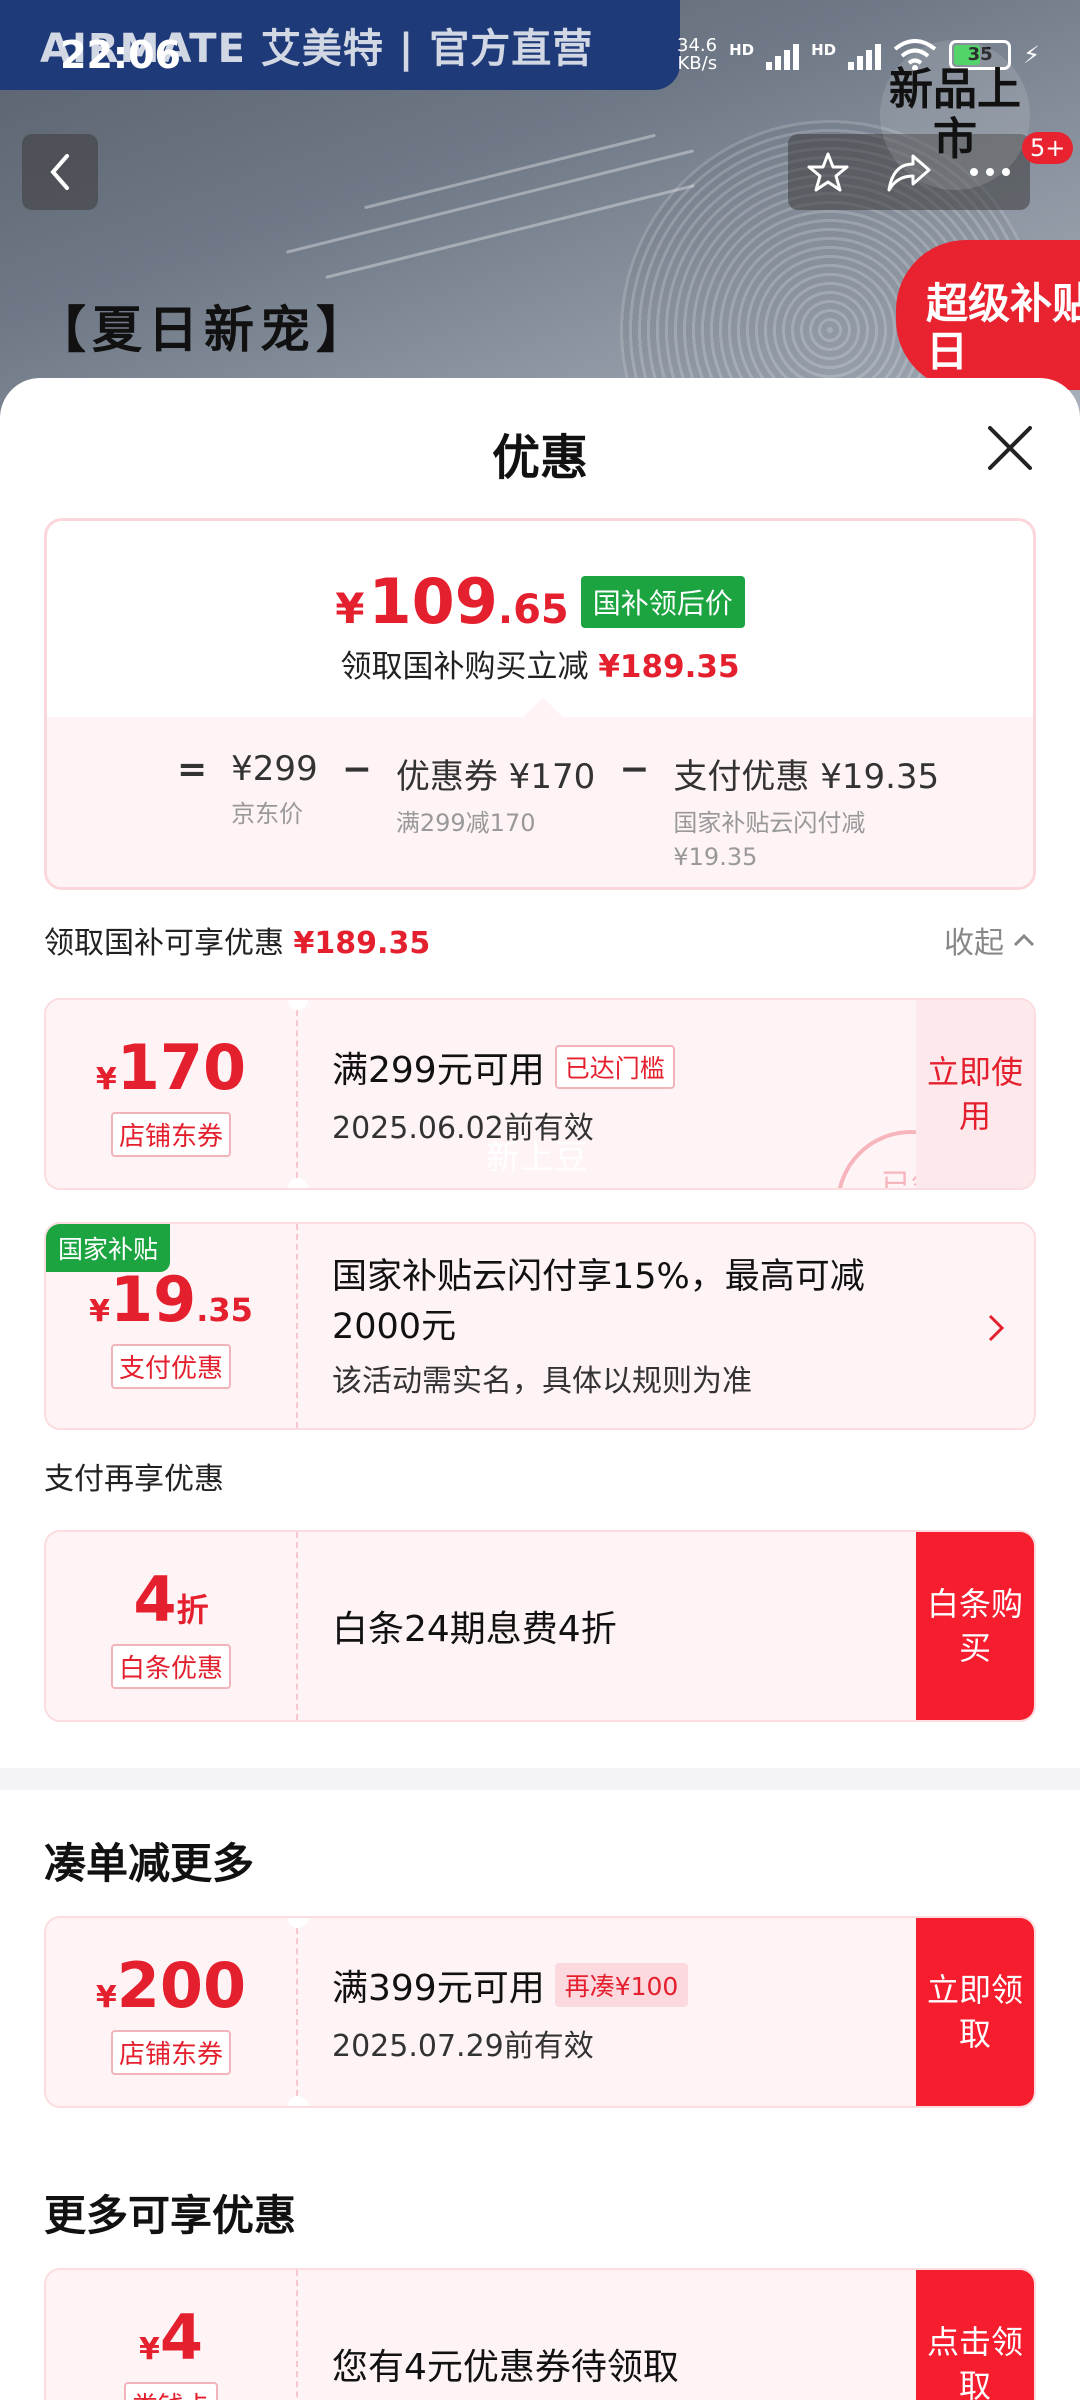  What do you see at coordinates (1010, 448) in the screenshot?
I see `close-icon` at bounding box center [1010, 448].